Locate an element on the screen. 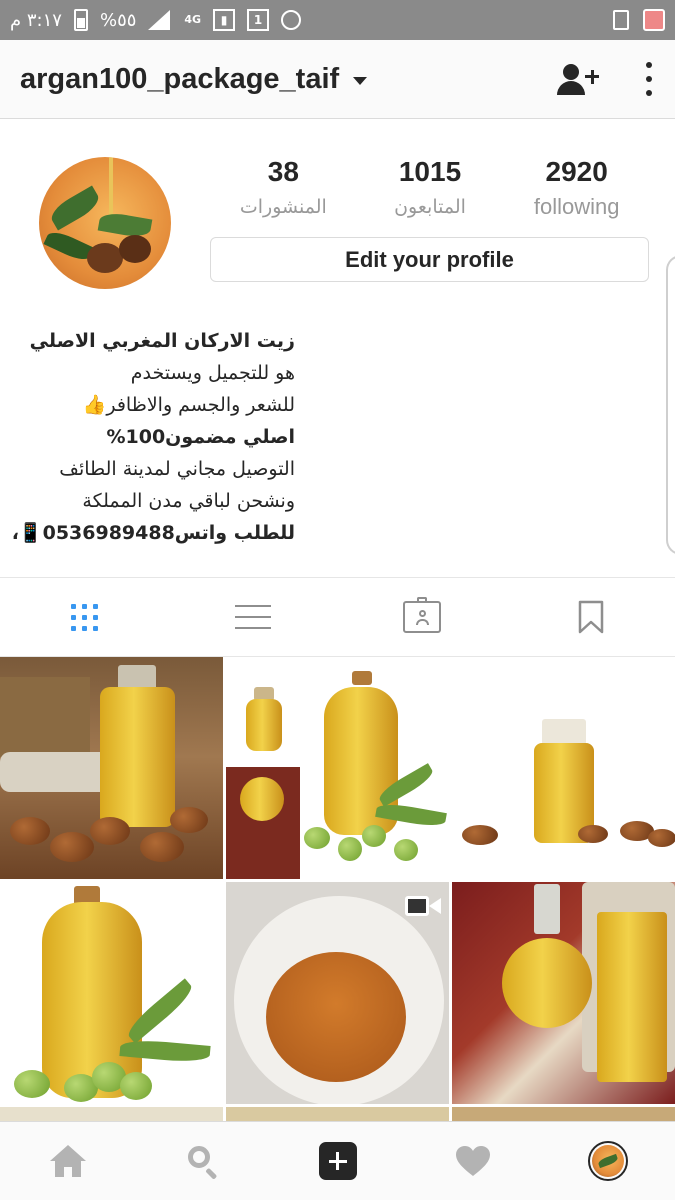 The height and width of the screenshot is (1200, 675). bottom-navigation is located at coordinates (337, 1160).